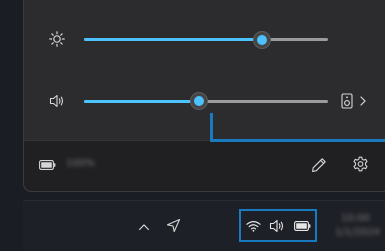 The width and height of the screenshot is (385, 251). I want to click on audio-output-device-icon, so click(347, 101).